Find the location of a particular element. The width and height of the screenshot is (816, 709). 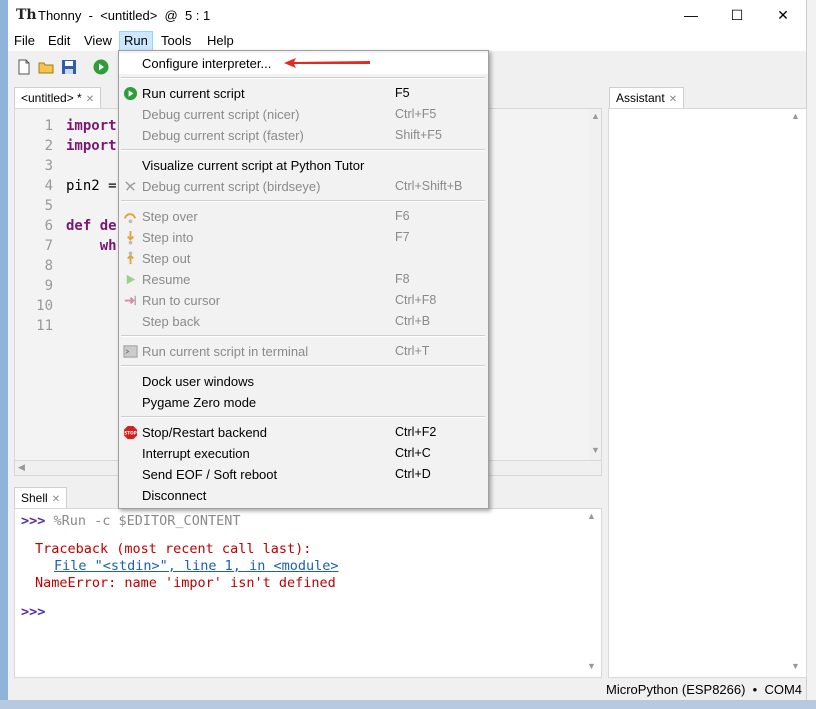

menu-item-send-eof: Send EOF / Soft reboot Ctrl+D is located at coordinates (303, 474).